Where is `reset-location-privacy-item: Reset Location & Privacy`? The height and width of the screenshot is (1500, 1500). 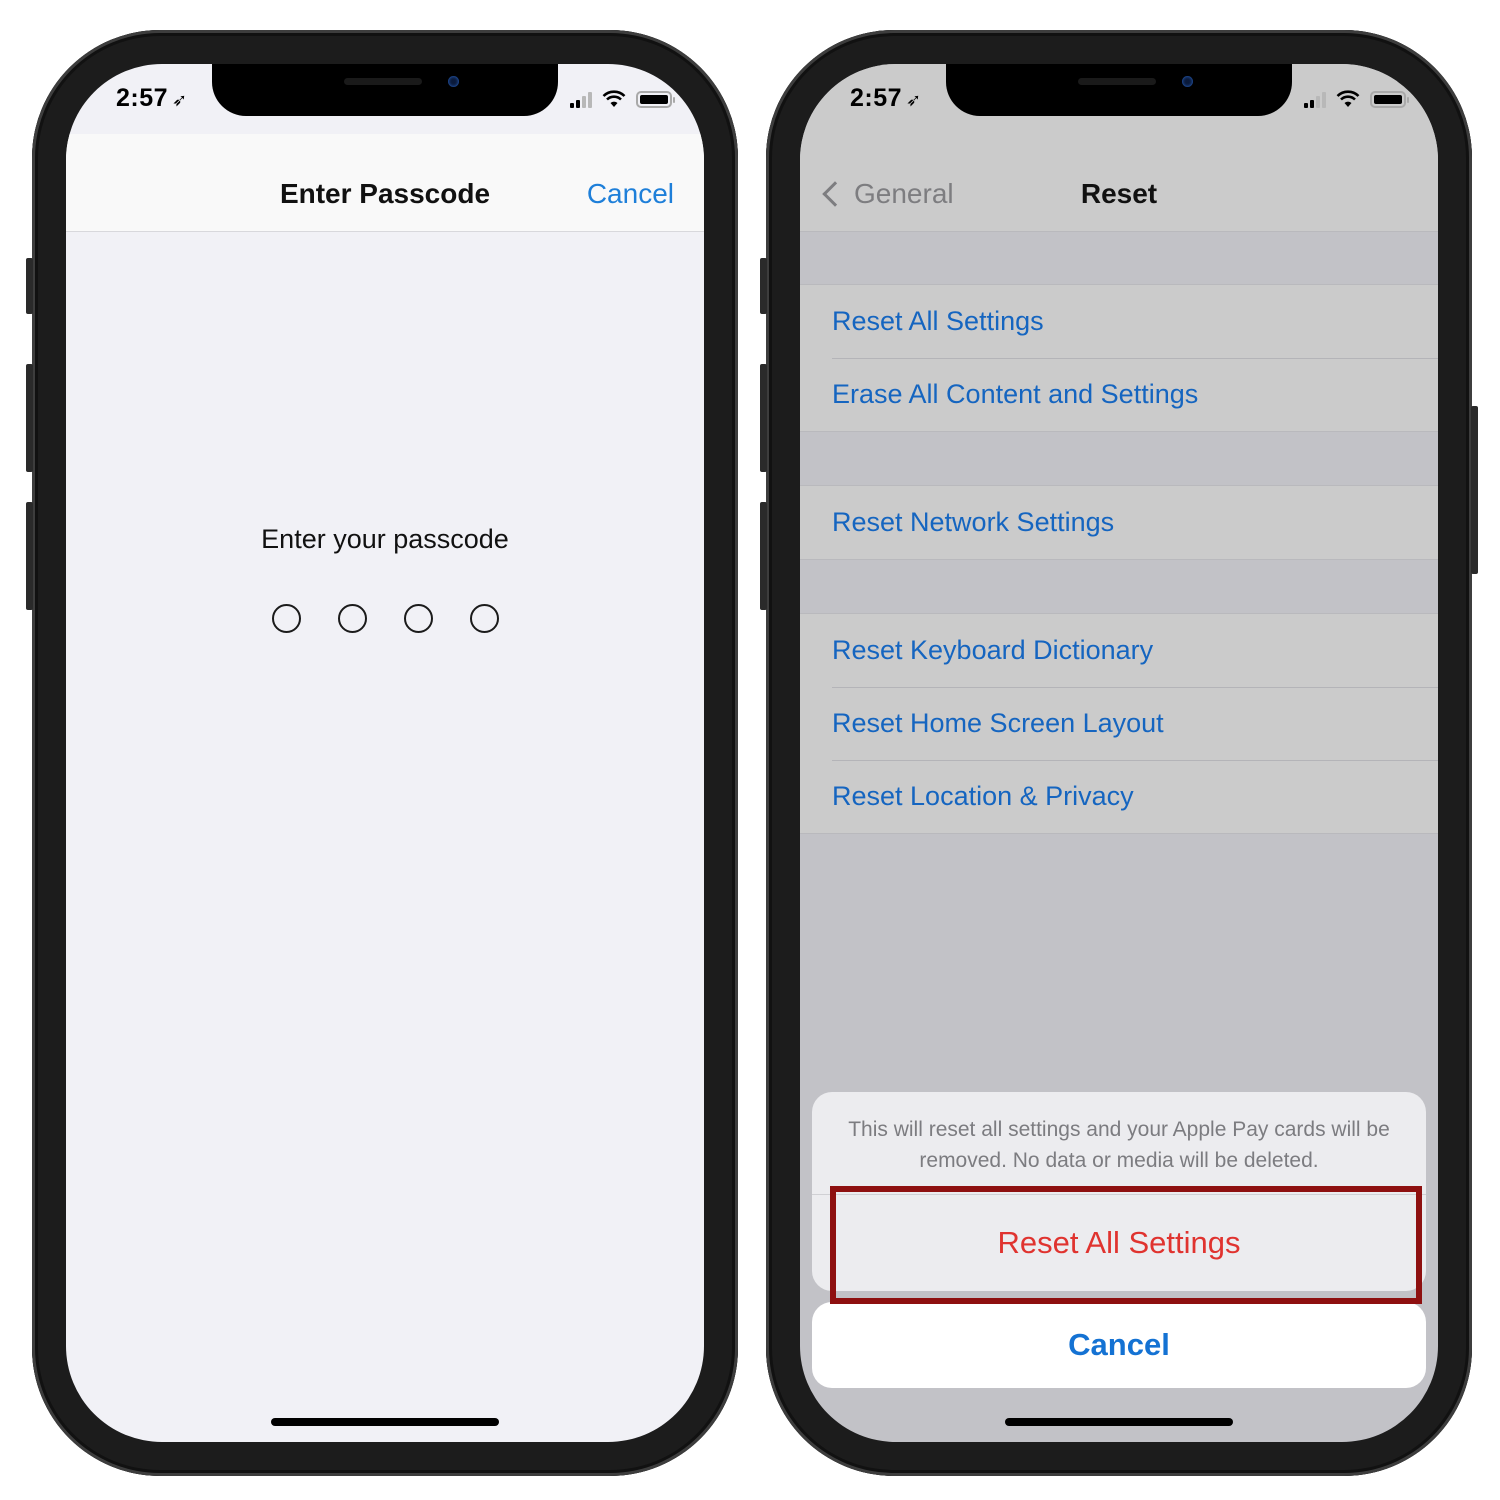 reset-location-privacy-item: Reset Location & Privacy is located at coordinates (1119, 796).